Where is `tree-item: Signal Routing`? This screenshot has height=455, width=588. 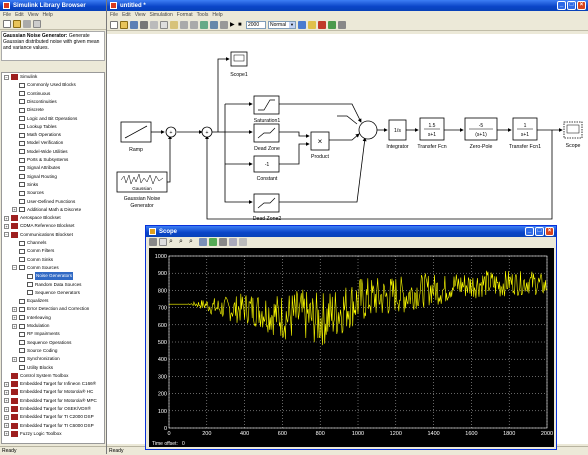
tree-item: Signal Routing is located at coordinates (34, 177).